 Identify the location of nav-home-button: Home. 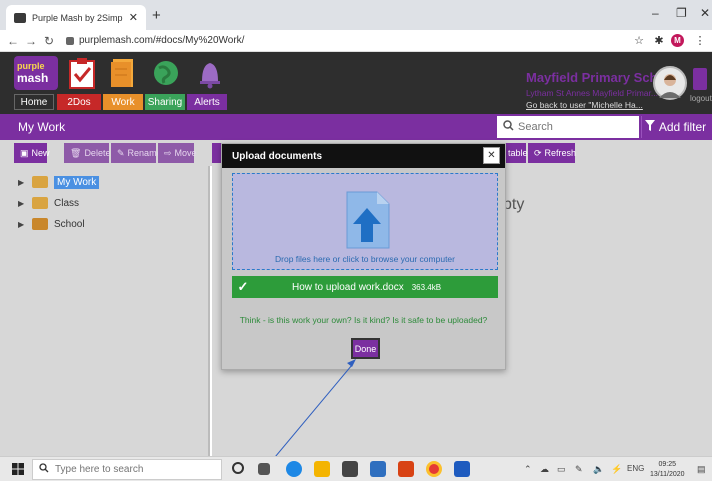
(34, 102).